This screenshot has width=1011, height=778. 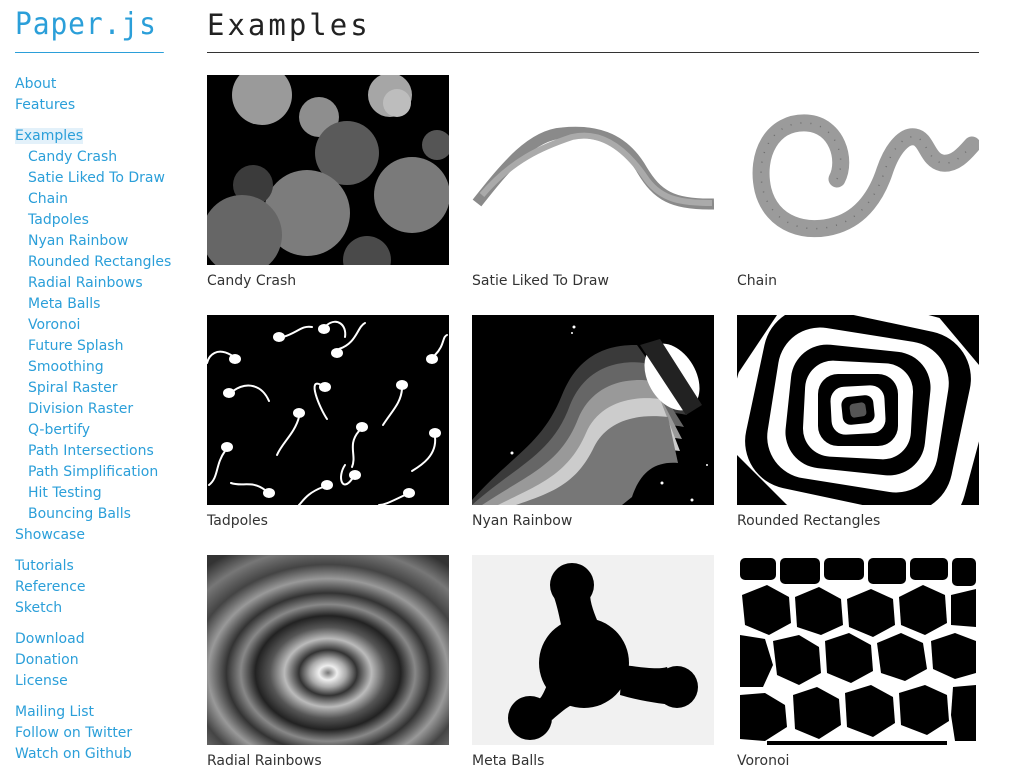 I want to click on nav-link-label: Division Raster, so click(x=81, y=409).